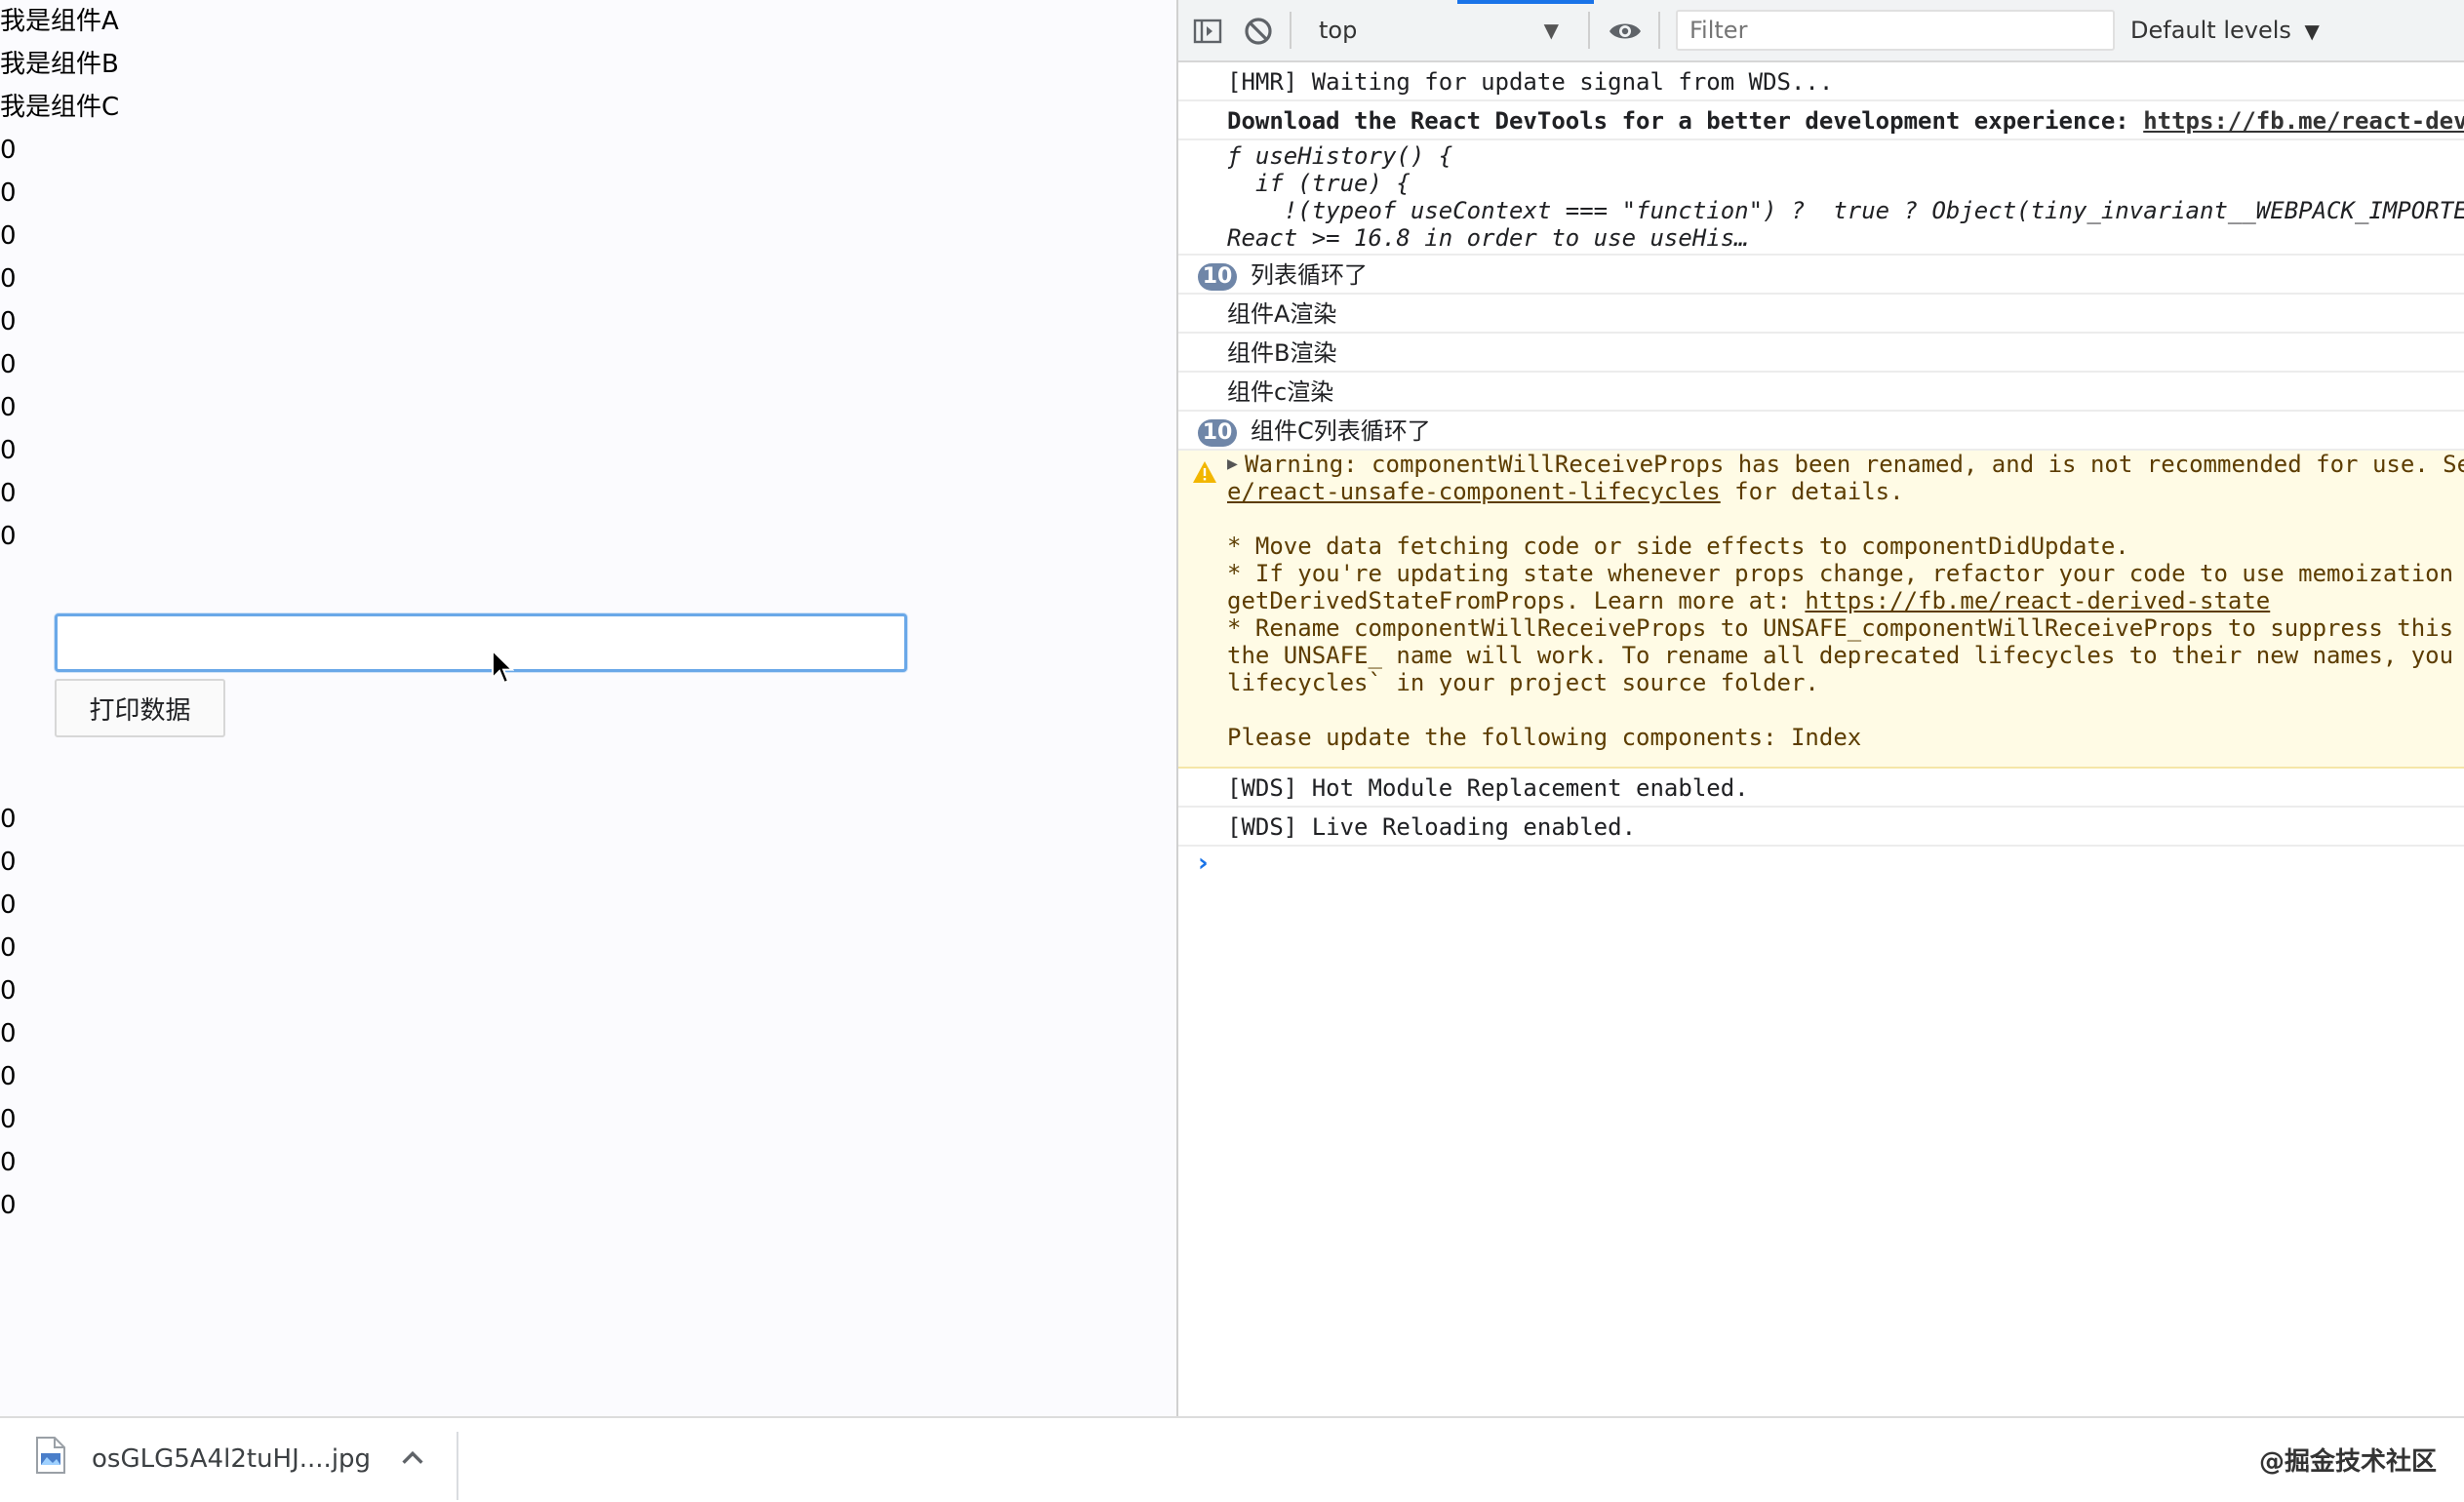 The width and height of the screenshot is (2464, 1502). Describe the element at coordinates (2347, 1462) in the screenshot. I see `watermark: @掘金技术社区` at that location.